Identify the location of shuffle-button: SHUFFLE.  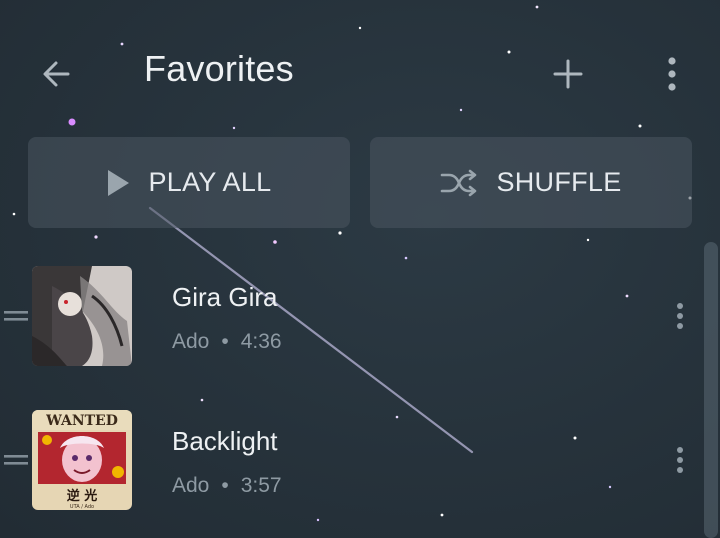
(531, 182).